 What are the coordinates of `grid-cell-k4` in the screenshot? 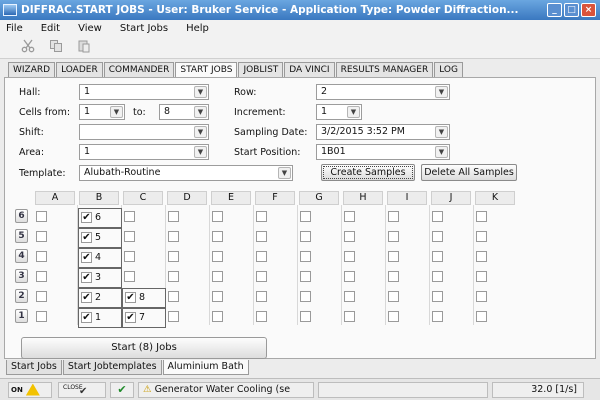 It's located at (496, 258).